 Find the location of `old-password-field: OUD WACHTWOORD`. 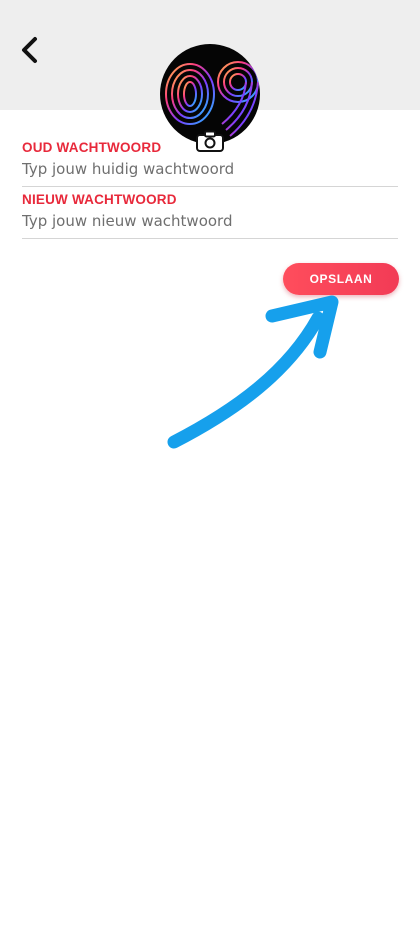

old-password-field: OUD WACHTWOORD is located at coordinates (210, 164).